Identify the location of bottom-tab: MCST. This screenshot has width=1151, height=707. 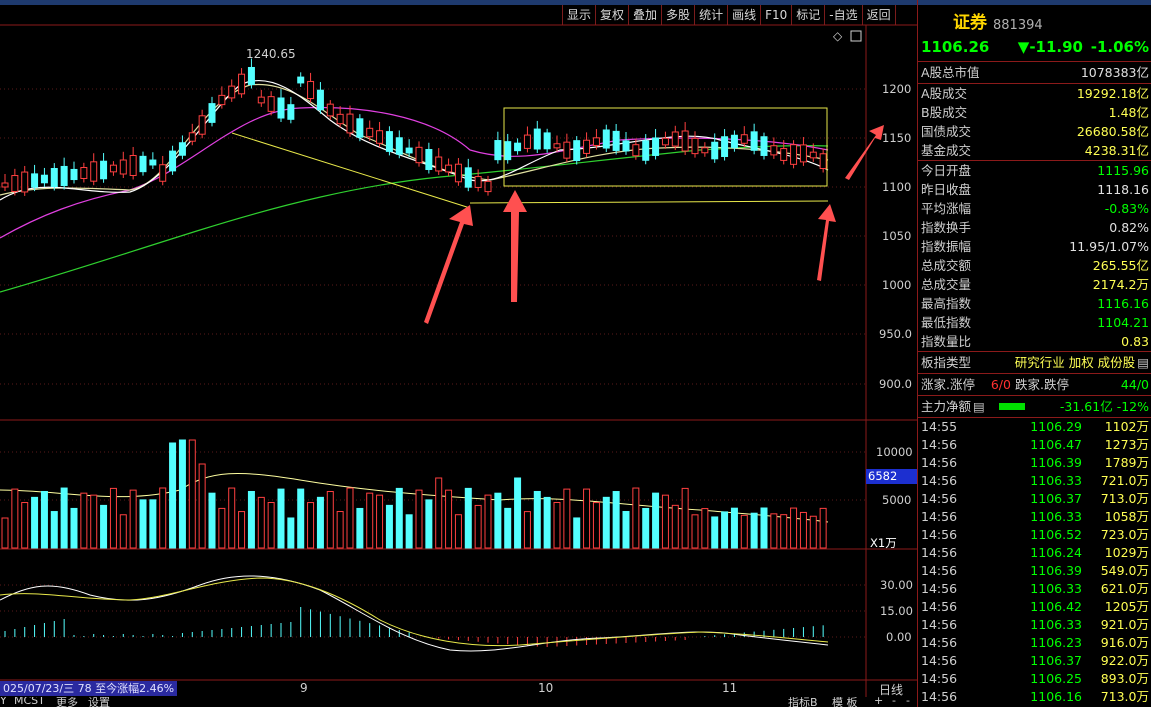
(29, 702).